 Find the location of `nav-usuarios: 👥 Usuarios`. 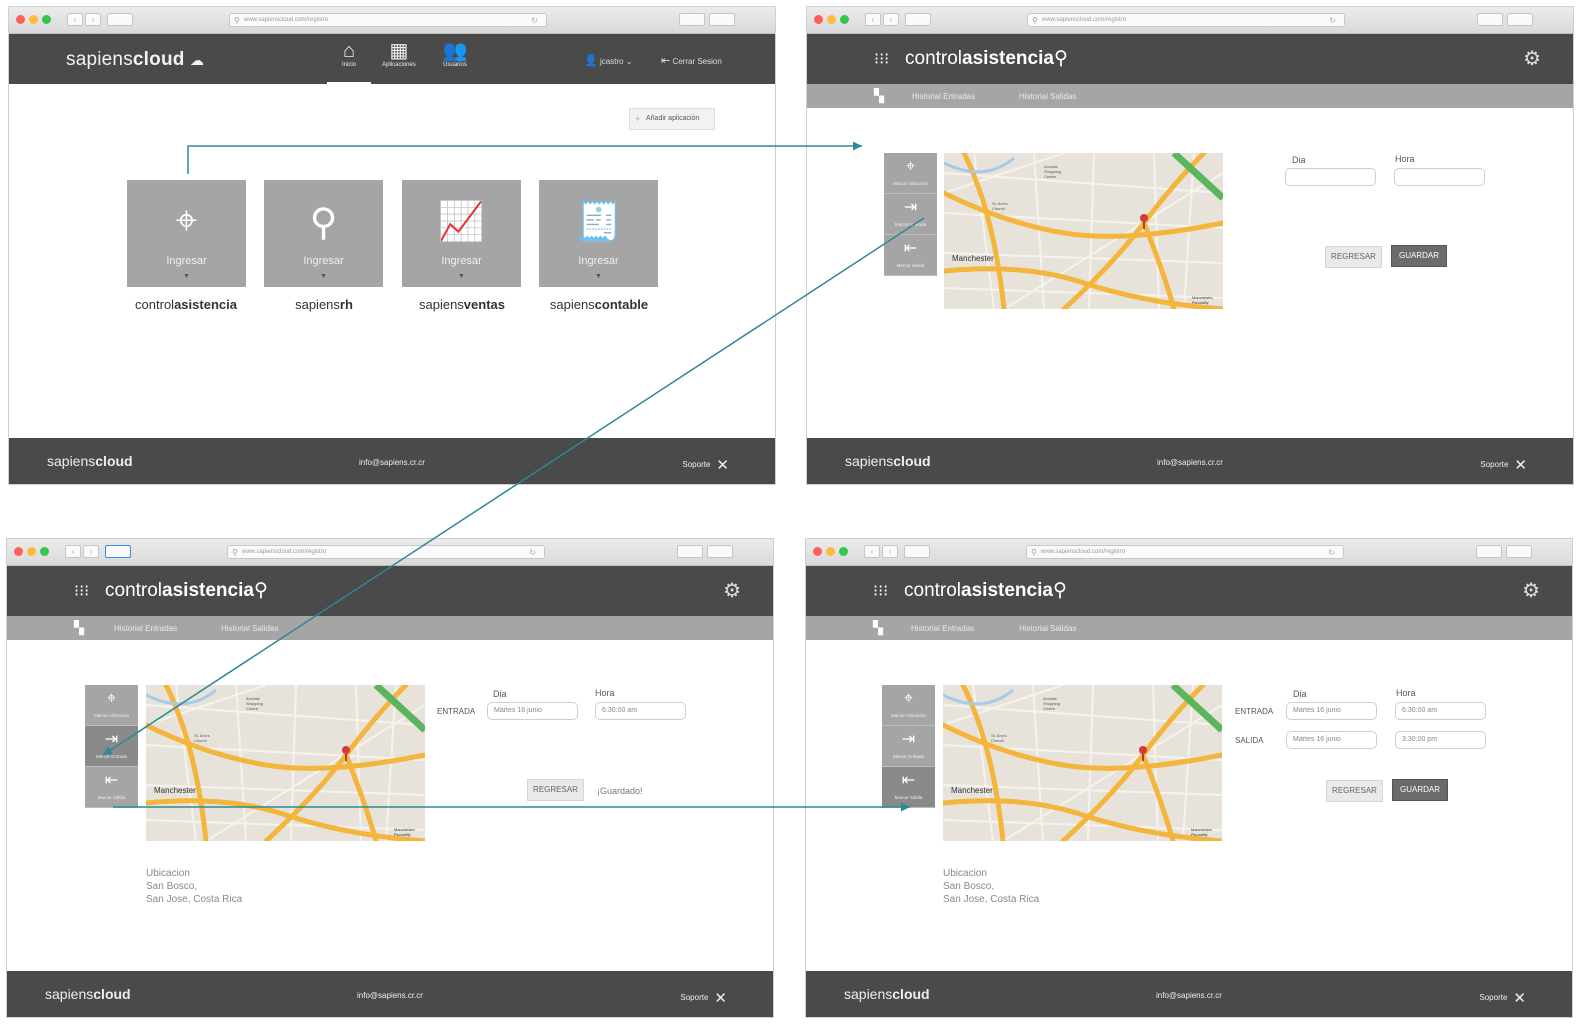

nav-usuarios: 👥 Usuarios is located at coordinates (455, 54).